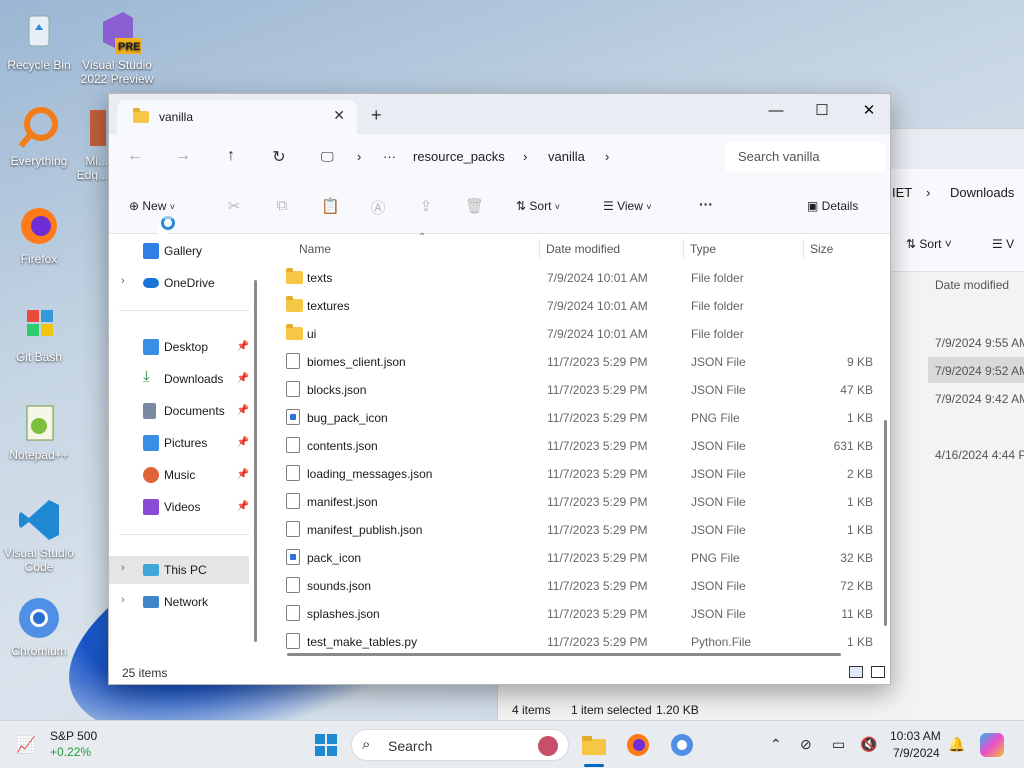 The image size is (1024, 768). What do you see at coordinates (179, 251) in the screenshot?
I see `sidebar-item-gallery: Gallery` at bounding box center [179, 251].